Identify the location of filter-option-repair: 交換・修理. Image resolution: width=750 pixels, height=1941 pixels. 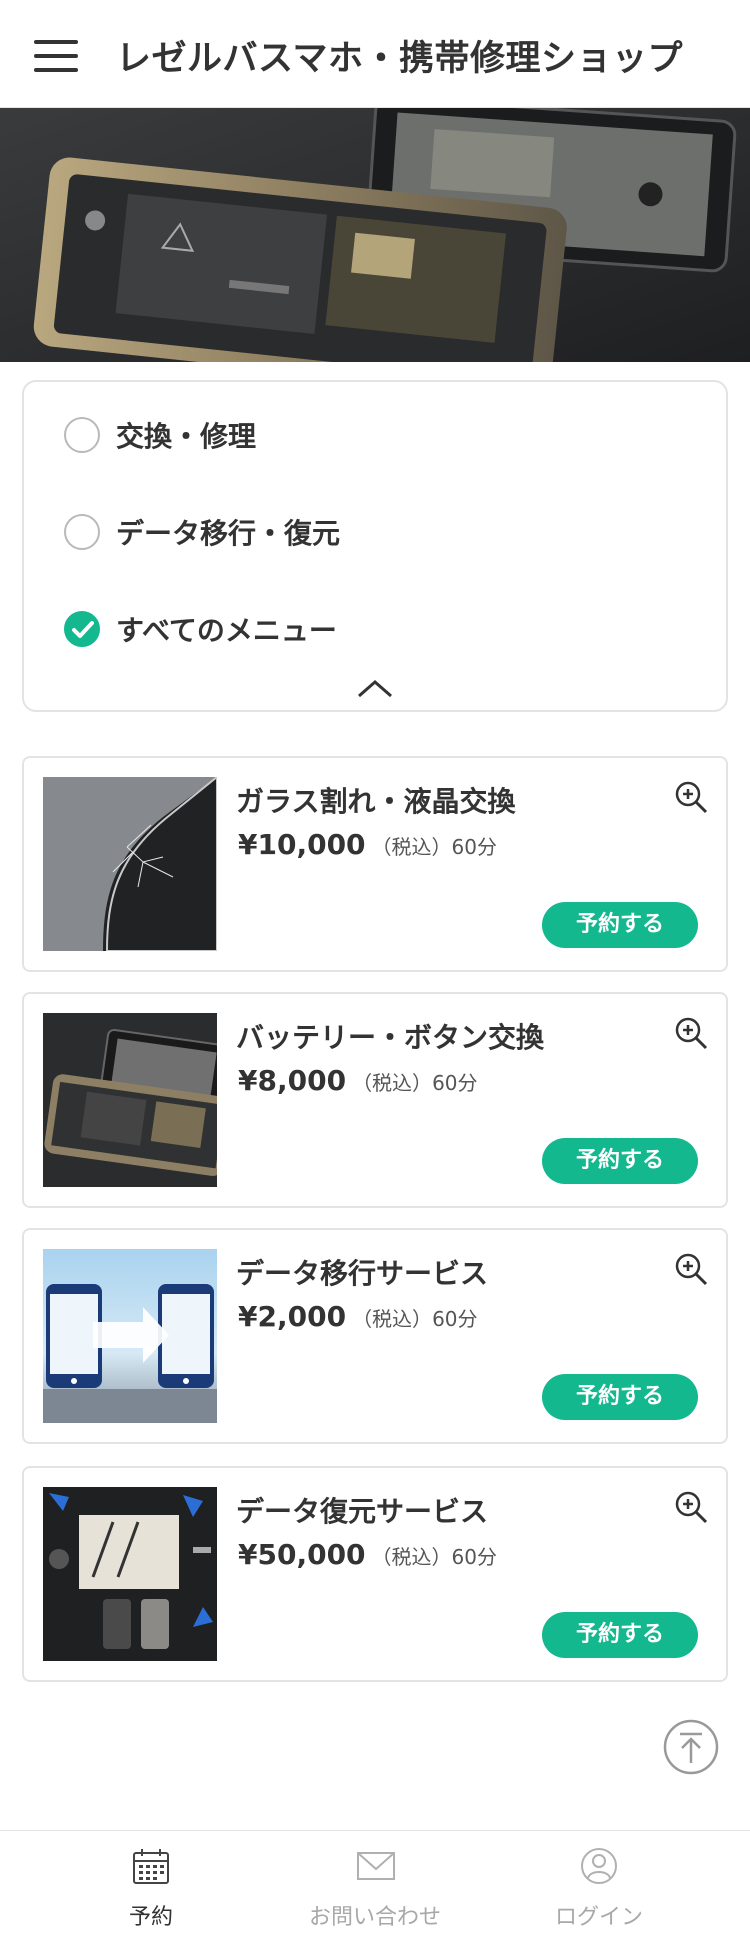
(160, 435).